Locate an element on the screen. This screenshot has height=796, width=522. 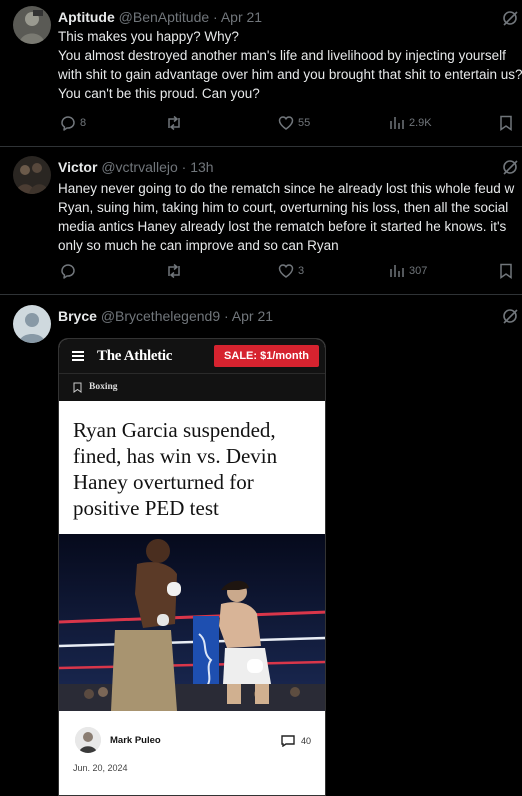
reply-count: 8 is located at coordinates (83, 123).